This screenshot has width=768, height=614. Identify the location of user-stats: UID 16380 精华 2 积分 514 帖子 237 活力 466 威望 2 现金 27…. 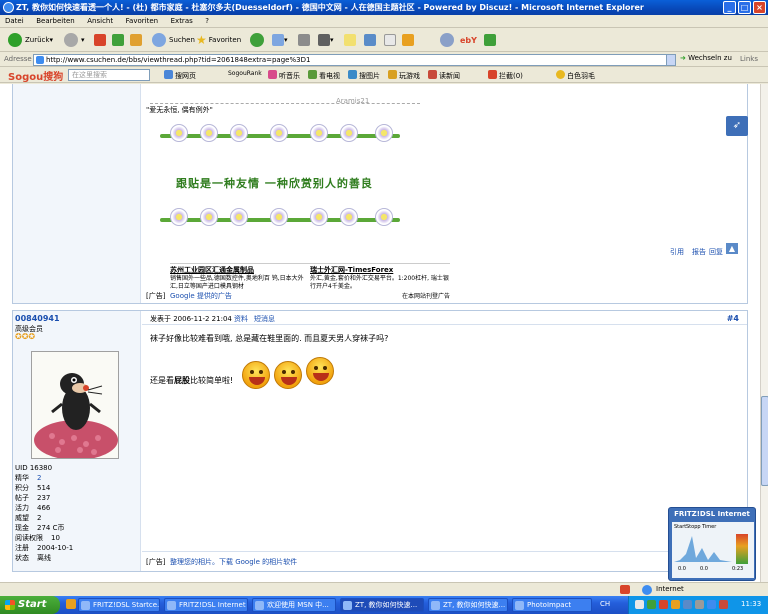
(44, 513).